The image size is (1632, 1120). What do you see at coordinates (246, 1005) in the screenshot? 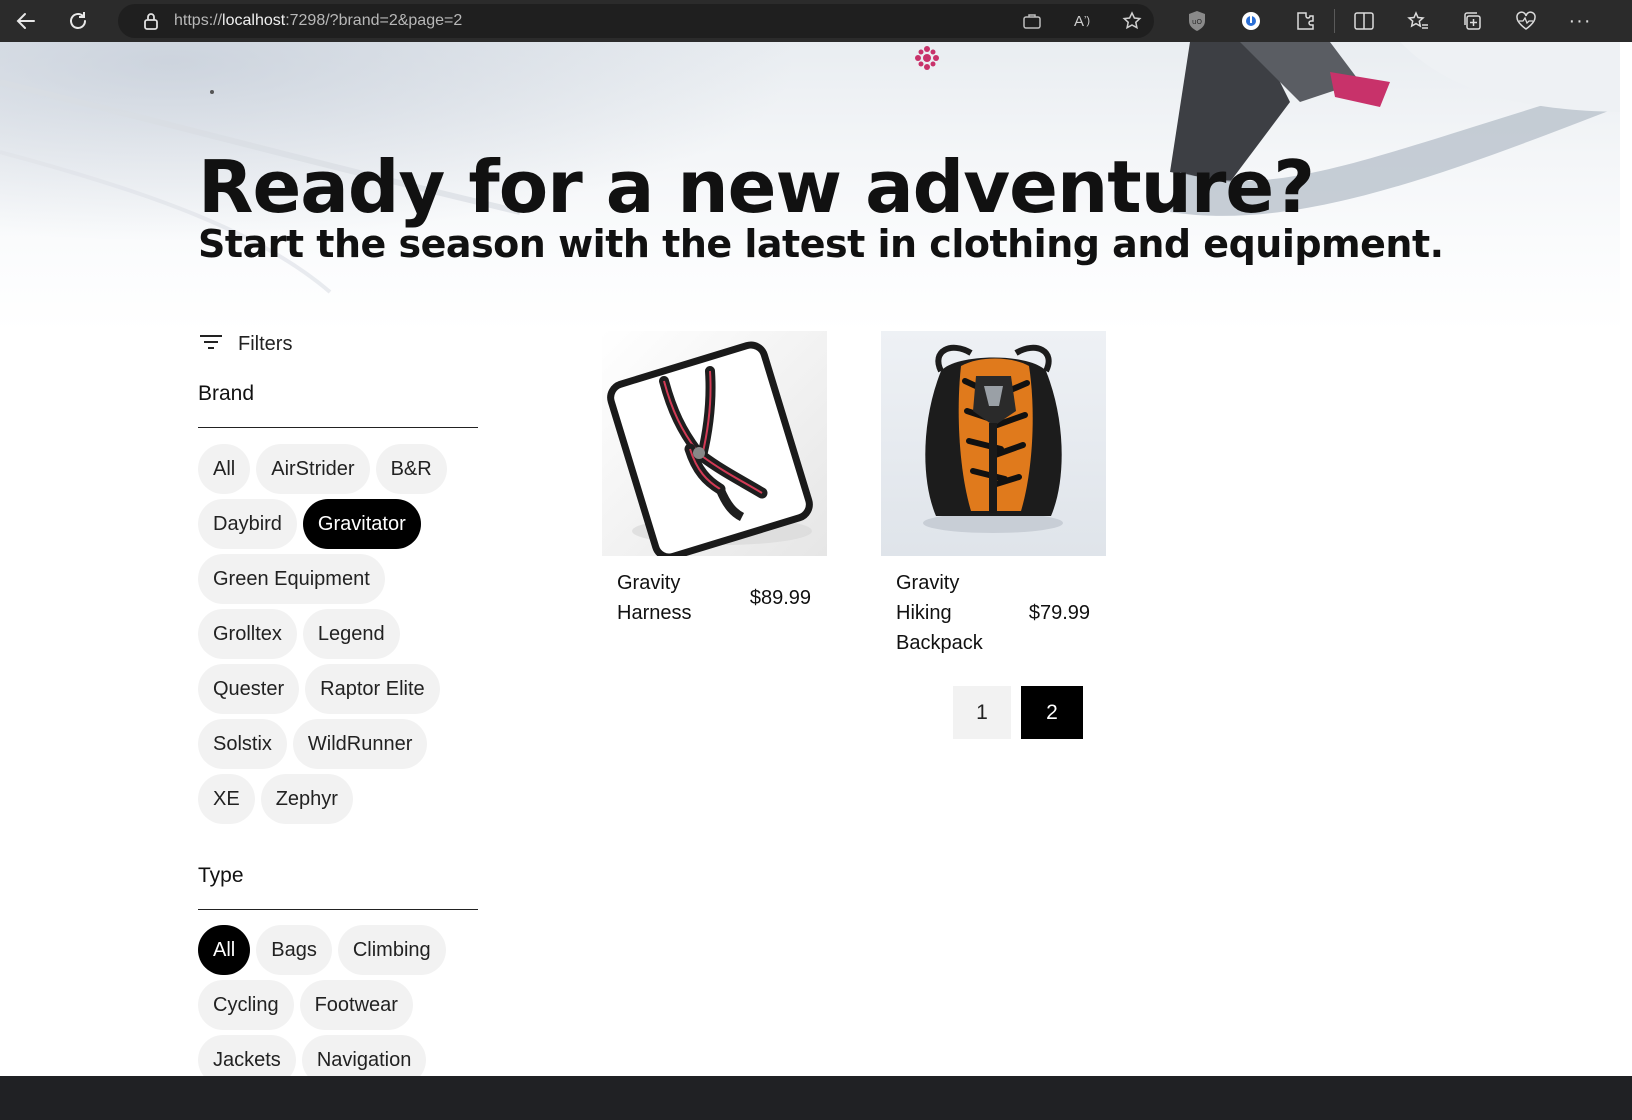
I see `type-chip-cycling: Cycling` at bounding box center [246, 1005].